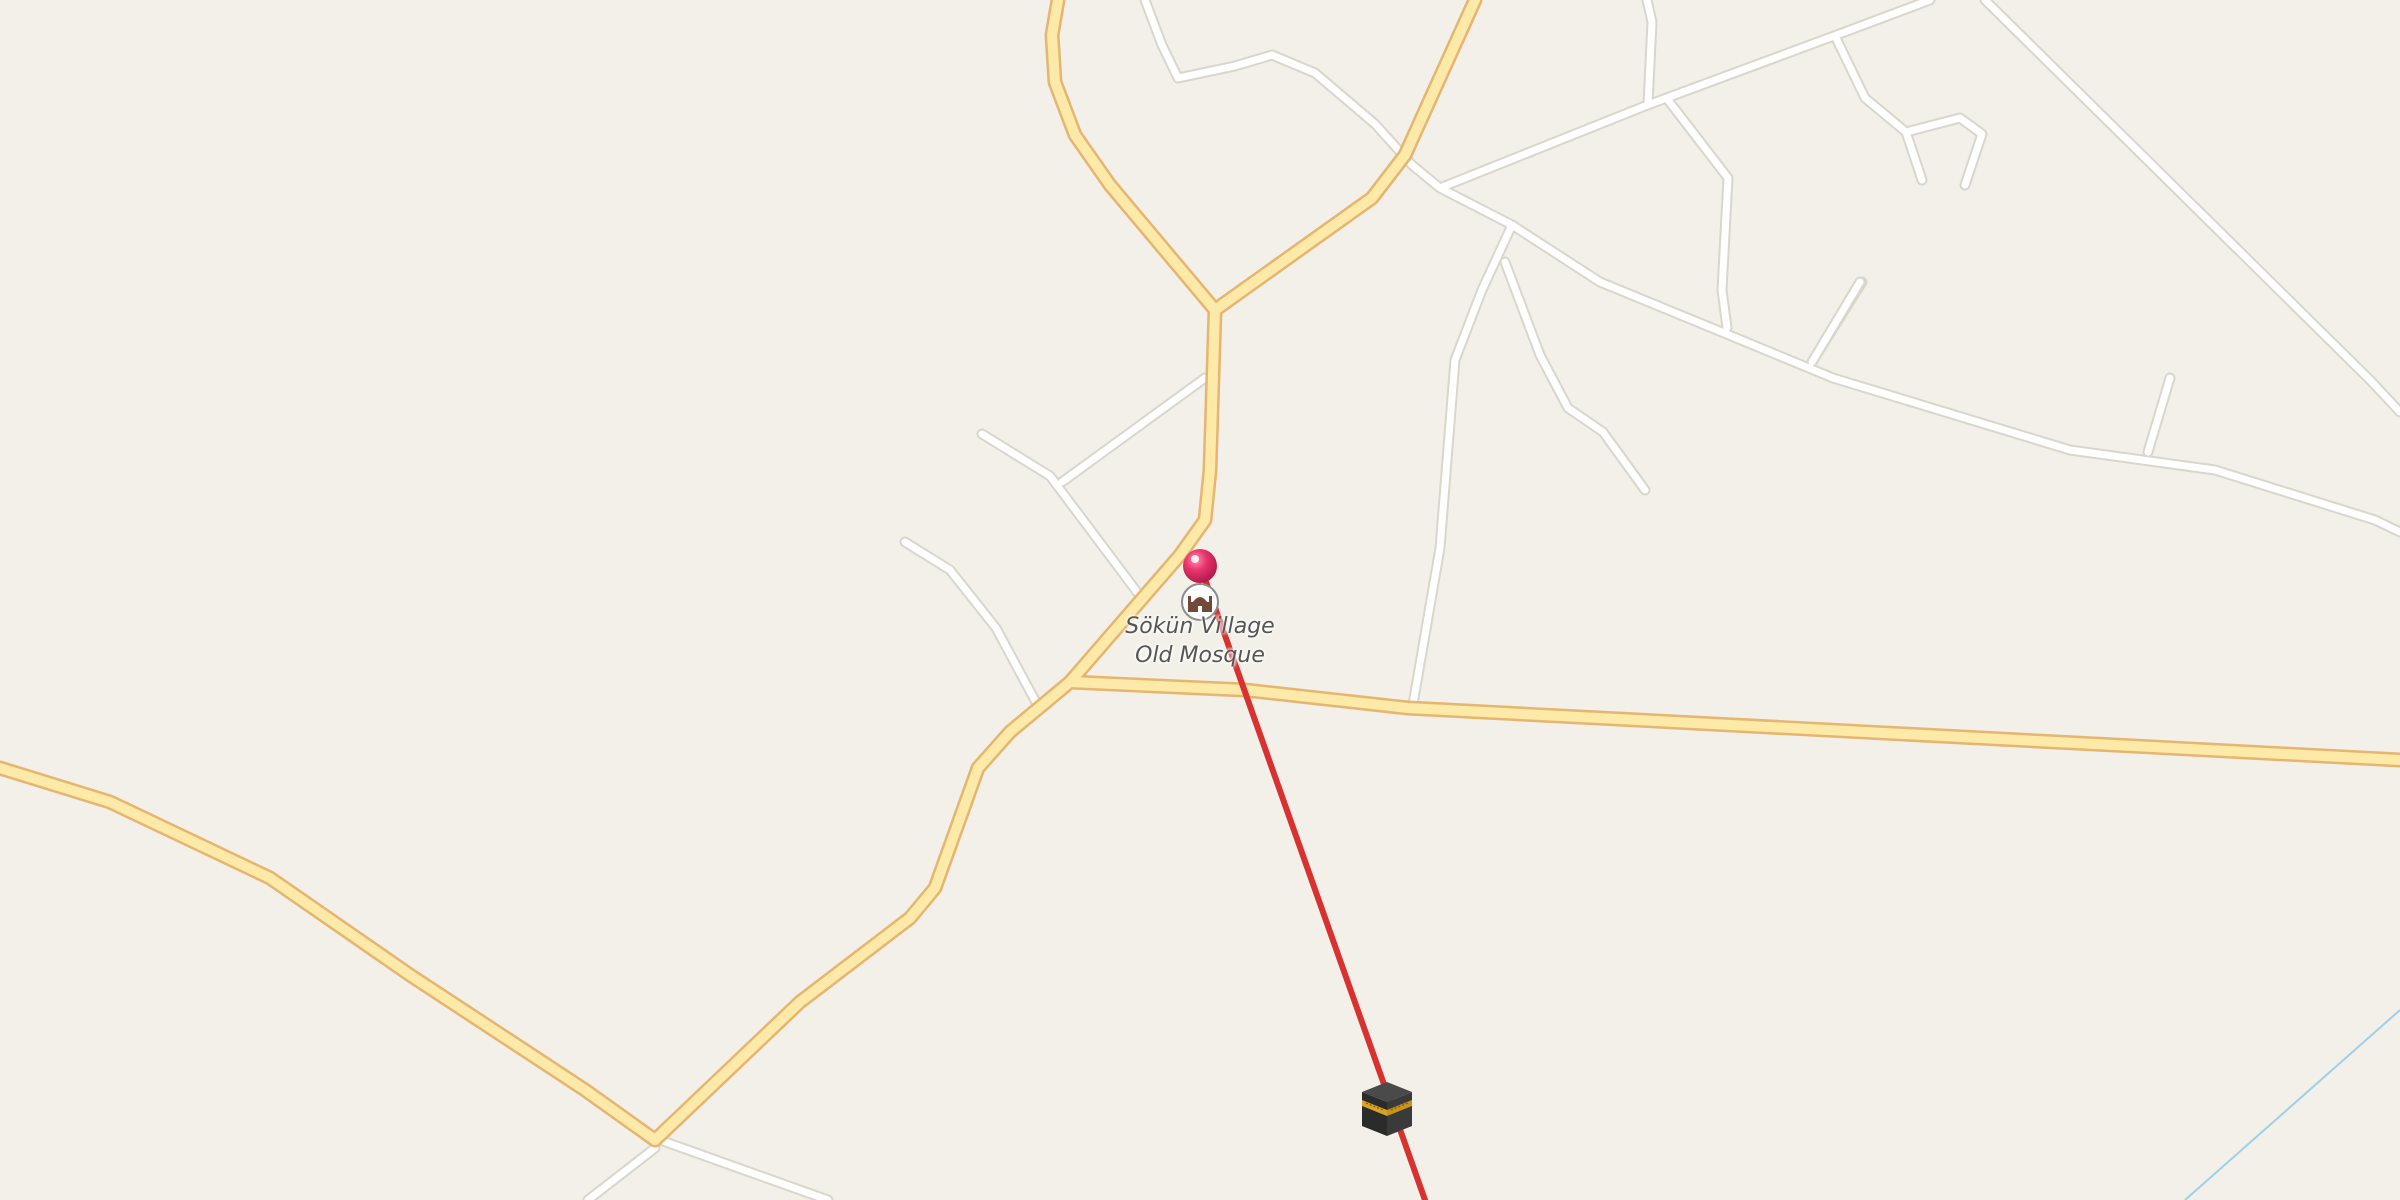  What do you see at coordinates (2292, 1104) in the screenshot?
I see `waterway-line` at bounding box center [2292, 1104].